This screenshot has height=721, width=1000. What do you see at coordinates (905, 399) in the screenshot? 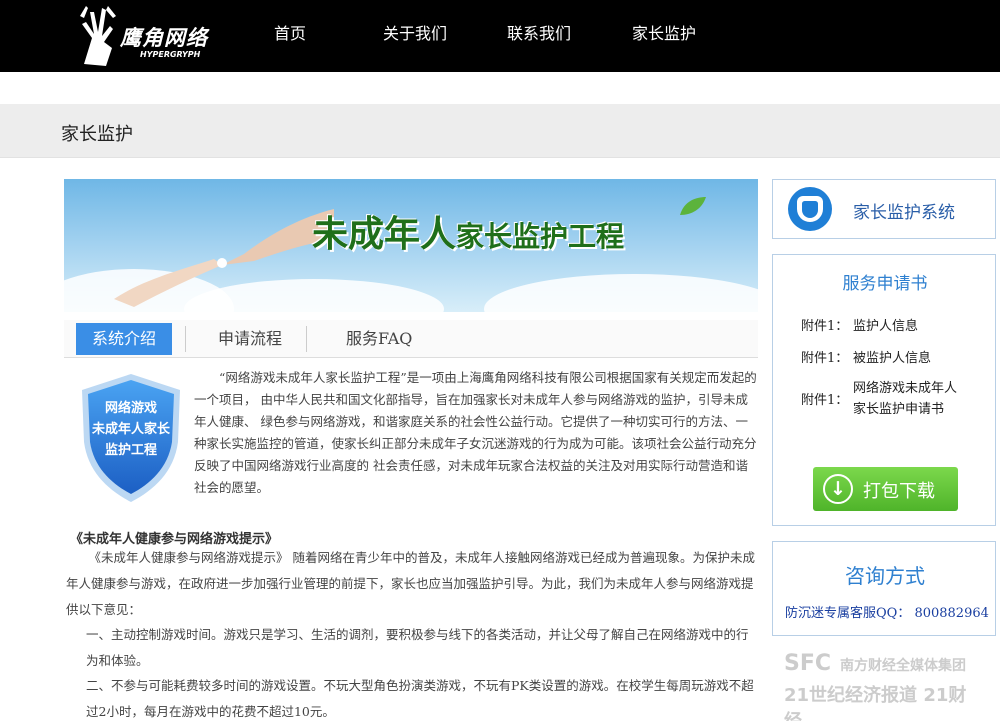
I see `attachment-link: 网络游戏未成年人 家长监护申请书` at bounding box center [905, 399].